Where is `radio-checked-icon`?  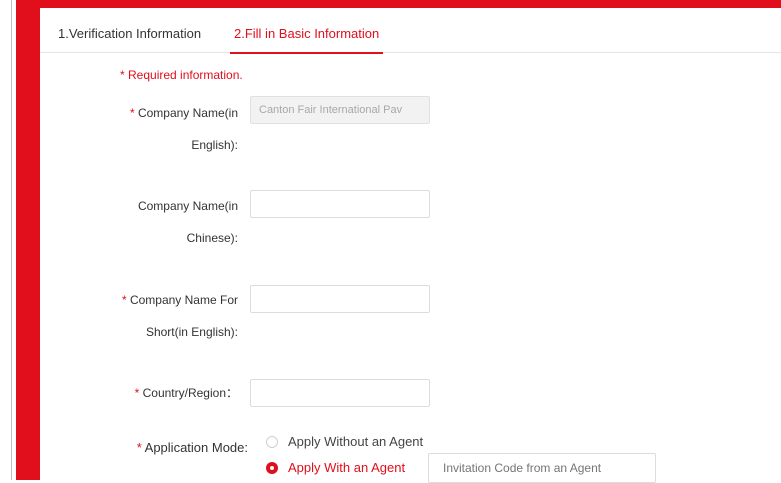 radio-checked-icon is located at coordinates (272, 467).